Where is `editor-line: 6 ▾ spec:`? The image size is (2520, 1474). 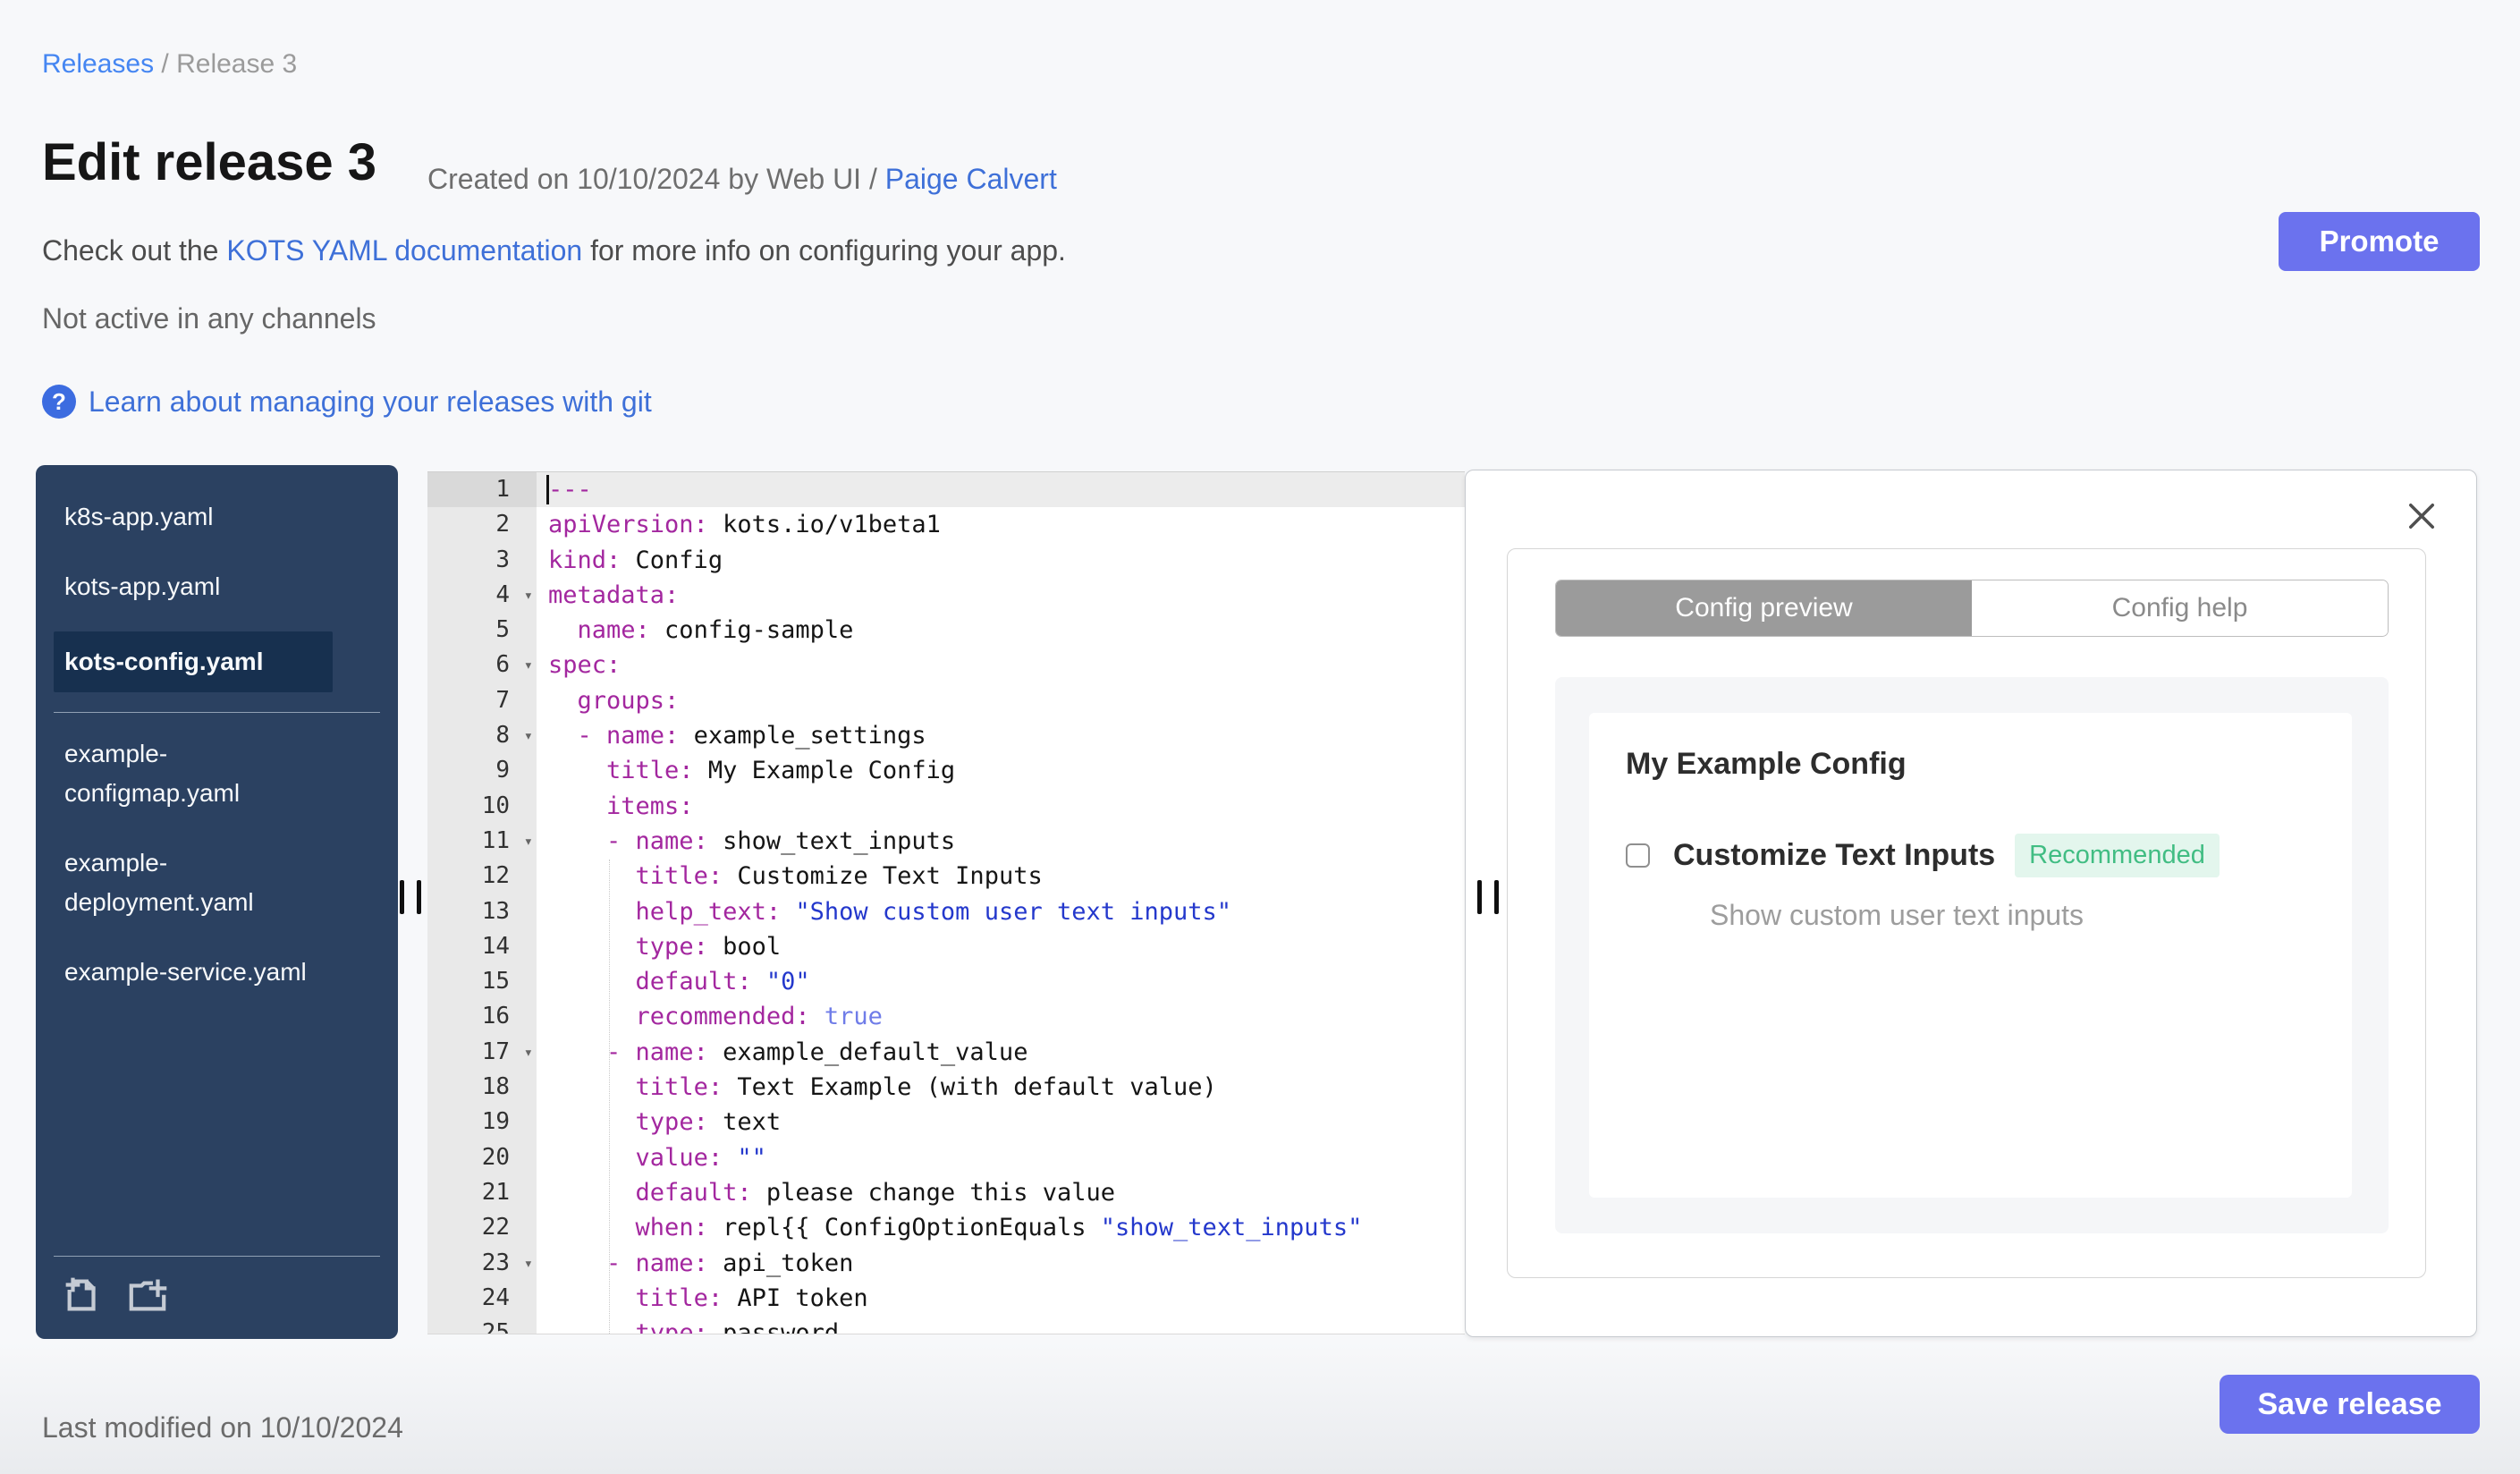 editor-line: 6 ▾ spec: is located at coordinates (946, 665).